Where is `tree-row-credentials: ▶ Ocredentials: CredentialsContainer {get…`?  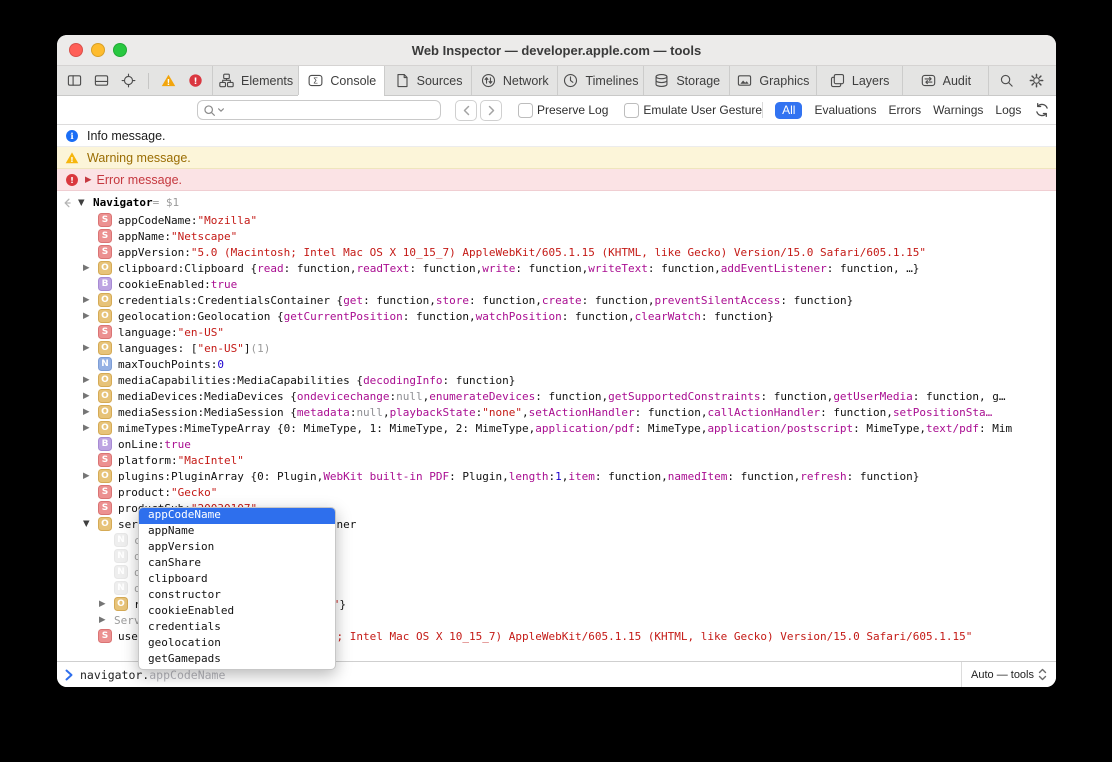 tree-row-credentials: ▶ Ocredentials: CredentialsContainer {get… is located at coordinates (556, 300).